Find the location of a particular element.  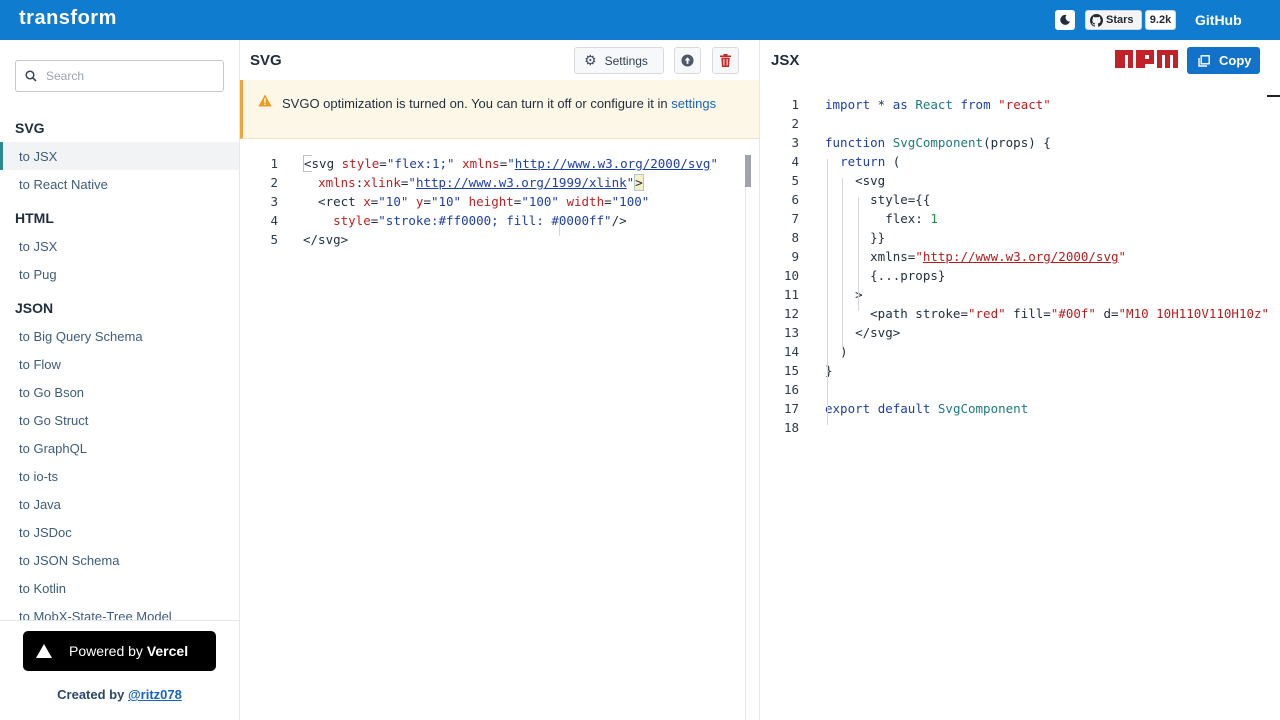

nav-item-svg-to-jsx: to JSX is located at coordinates (119, 156).